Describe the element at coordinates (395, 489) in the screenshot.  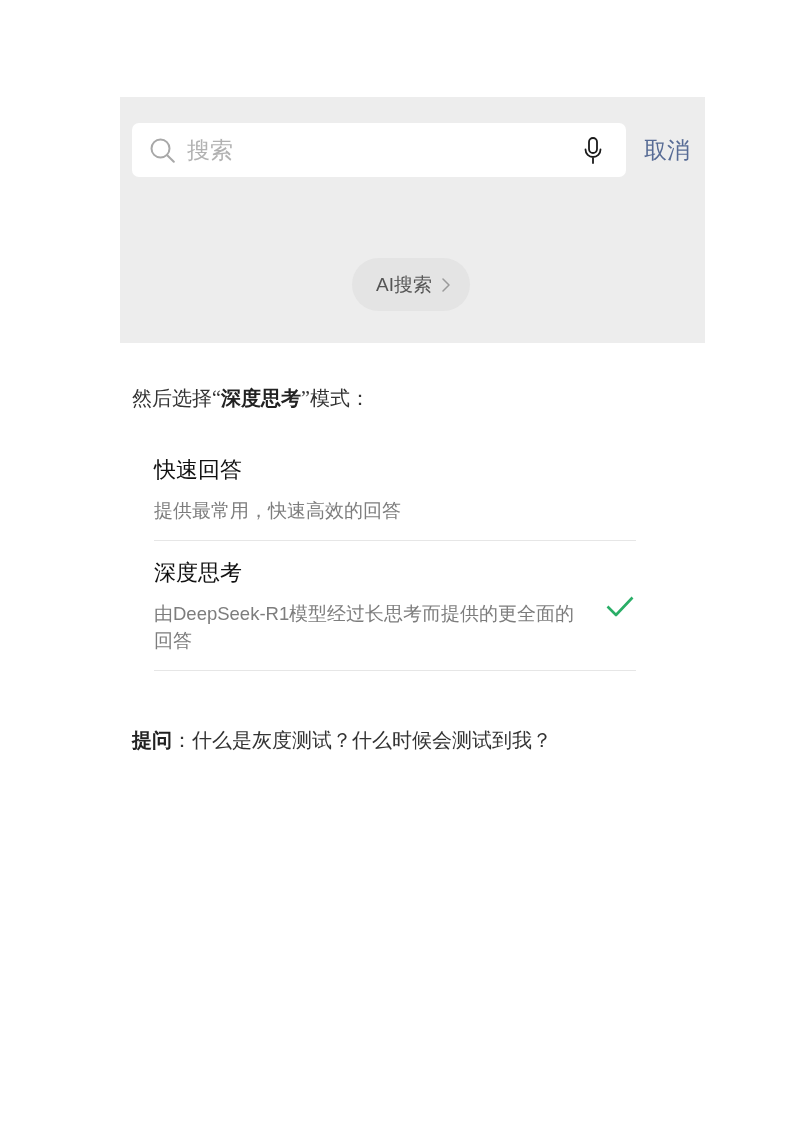
I see `mode-option: 快速回答 提供最常用，快速高效的回答` at that location.